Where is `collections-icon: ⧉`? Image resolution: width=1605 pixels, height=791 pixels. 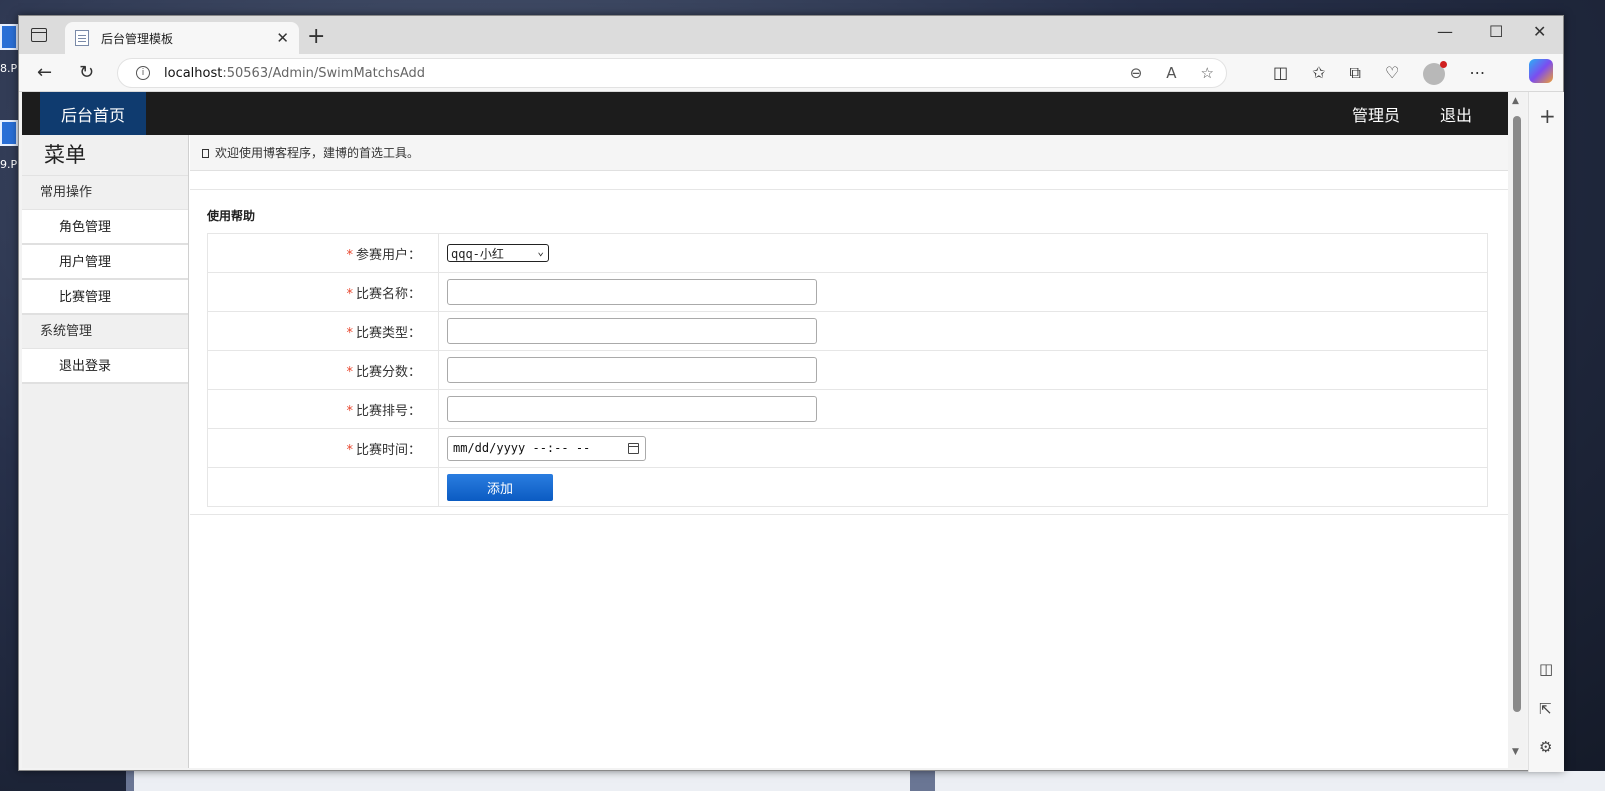 collections-icon: ⧉ is located at coordinates (1355, 74).